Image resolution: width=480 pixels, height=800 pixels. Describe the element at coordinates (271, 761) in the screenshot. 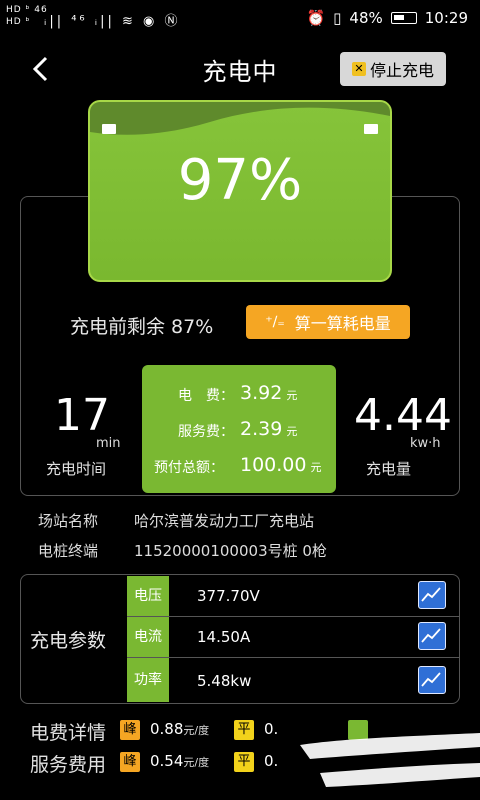

I see `service-flat-price: 0.` at that location.